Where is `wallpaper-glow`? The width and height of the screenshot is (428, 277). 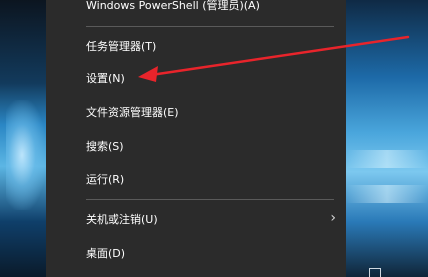 wallpaper-glow is located at coordinates (26, 155).